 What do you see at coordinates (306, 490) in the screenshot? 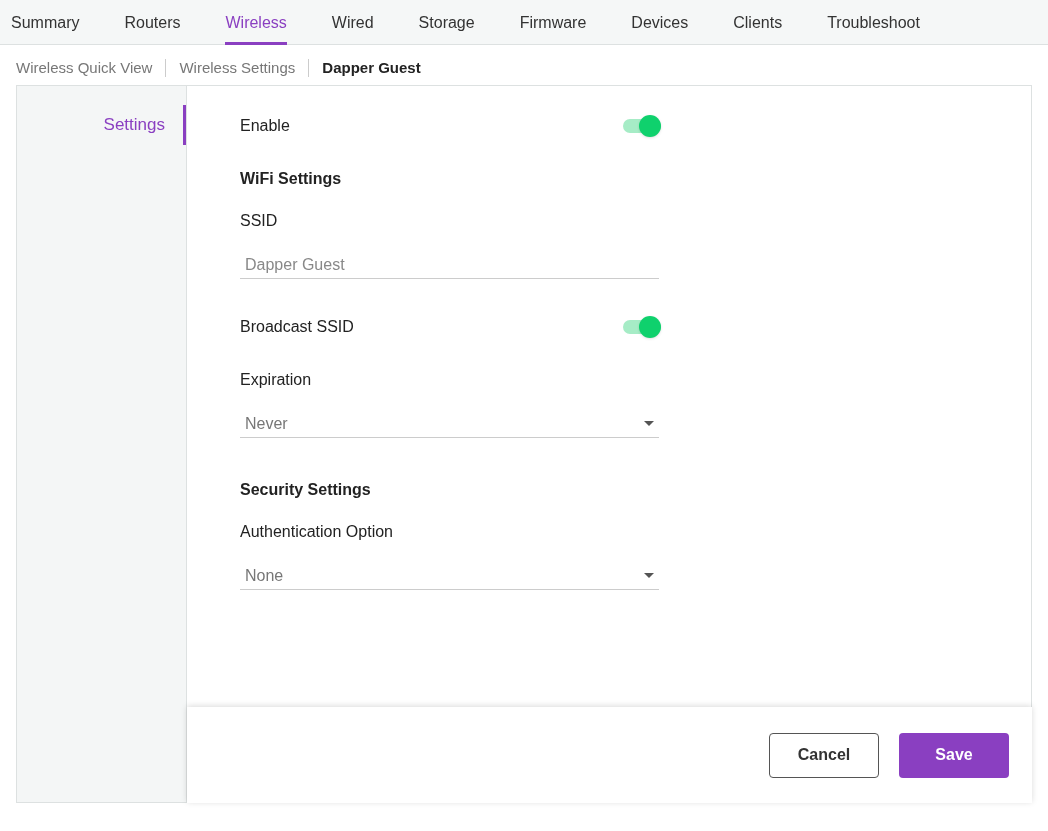
I see `section-heading: Security Settings` at bounding box center [306, 490].